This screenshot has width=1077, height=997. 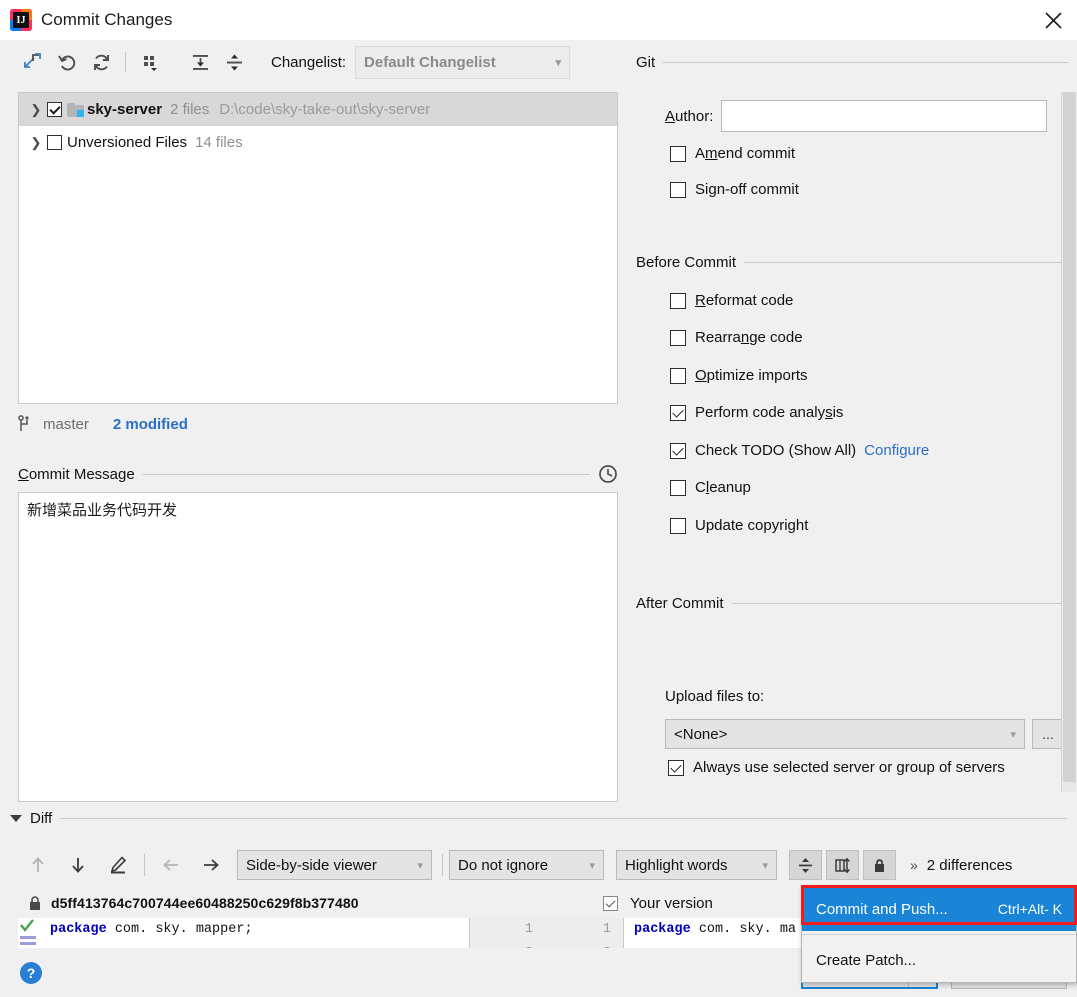 I want to click on before-commit-header: Before Commit, so click(x=852, y=262).